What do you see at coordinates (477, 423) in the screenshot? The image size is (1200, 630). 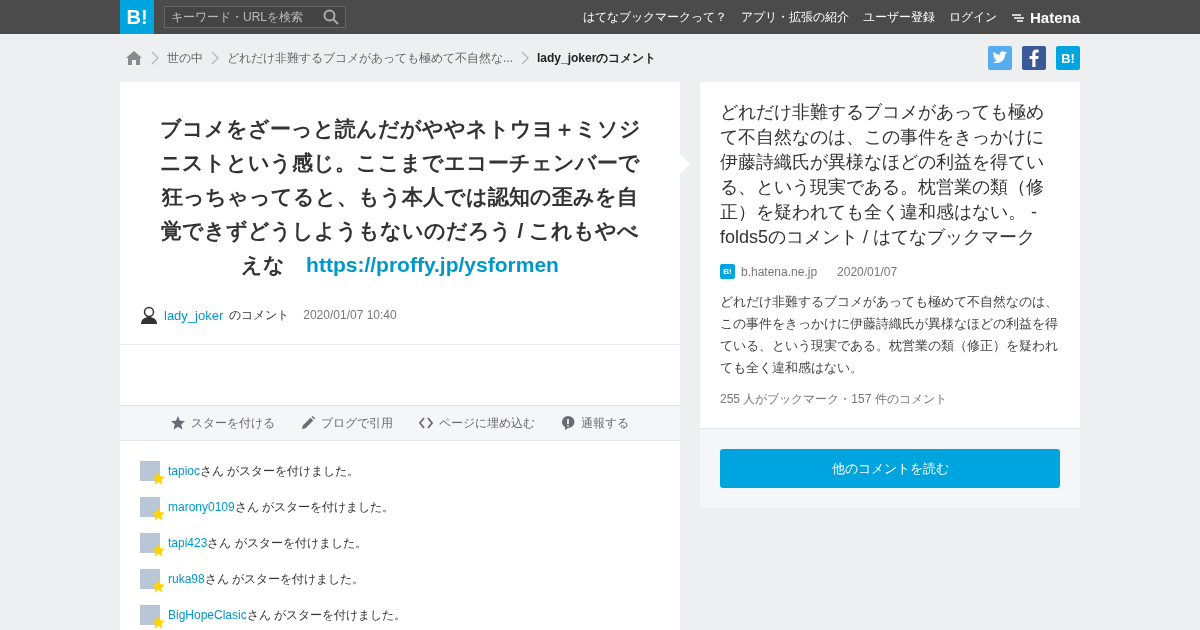 I see `action-link: ページに埋め込む` at bounding box center [477, 423].